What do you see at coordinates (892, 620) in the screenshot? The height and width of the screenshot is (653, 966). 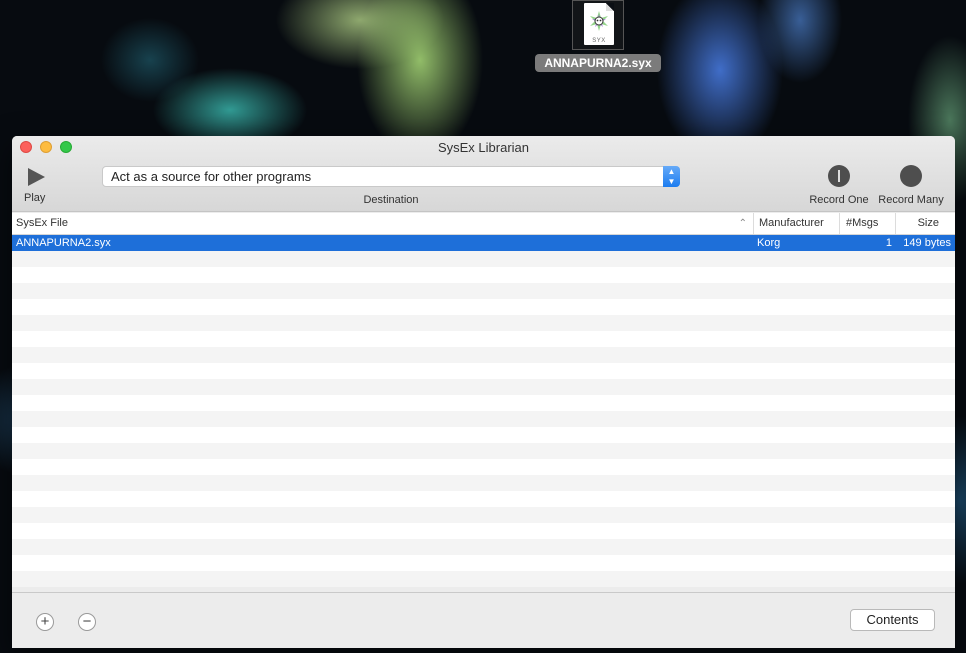 I see `contents-button: Contents` at bounding box center [892, 620].